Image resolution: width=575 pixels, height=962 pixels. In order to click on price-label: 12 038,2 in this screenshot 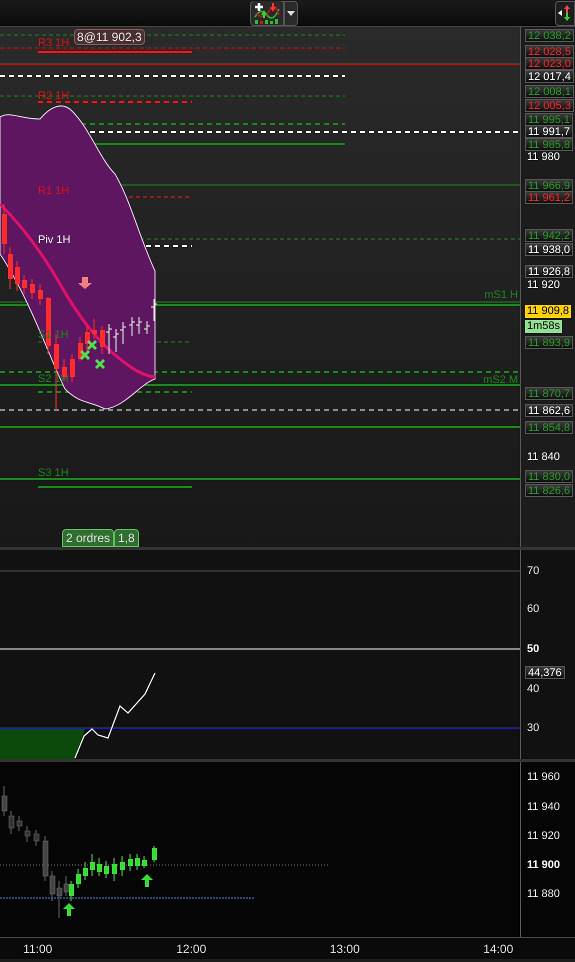, I will do `click(549, 35)`.